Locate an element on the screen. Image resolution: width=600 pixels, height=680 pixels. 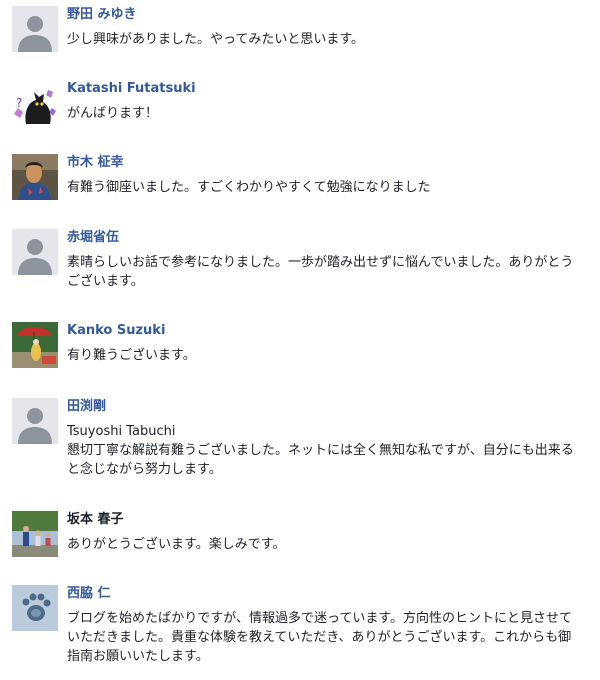
paw-photo-icon is located at coordinates (35, 608).